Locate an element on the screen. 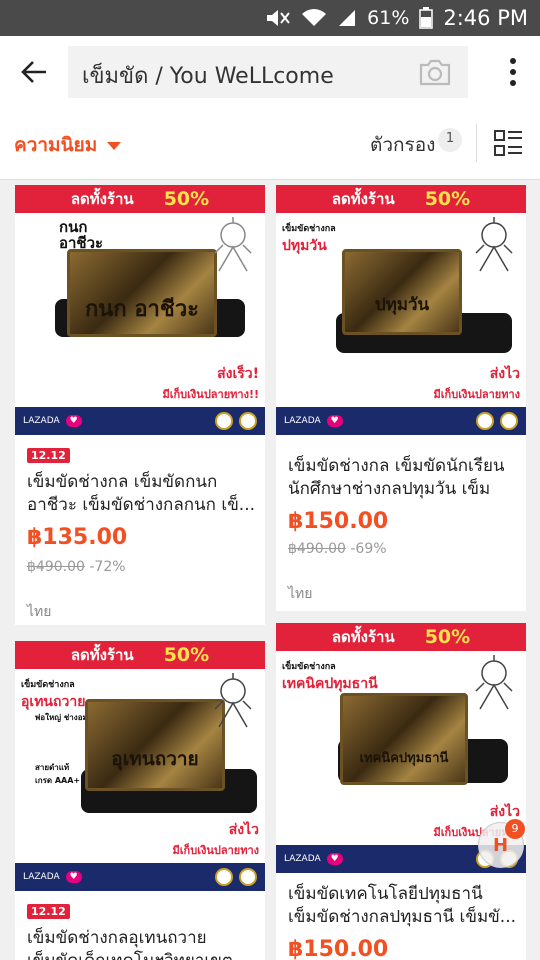  filter-button: ตัวกรอง is located at coordinates (402, 145).